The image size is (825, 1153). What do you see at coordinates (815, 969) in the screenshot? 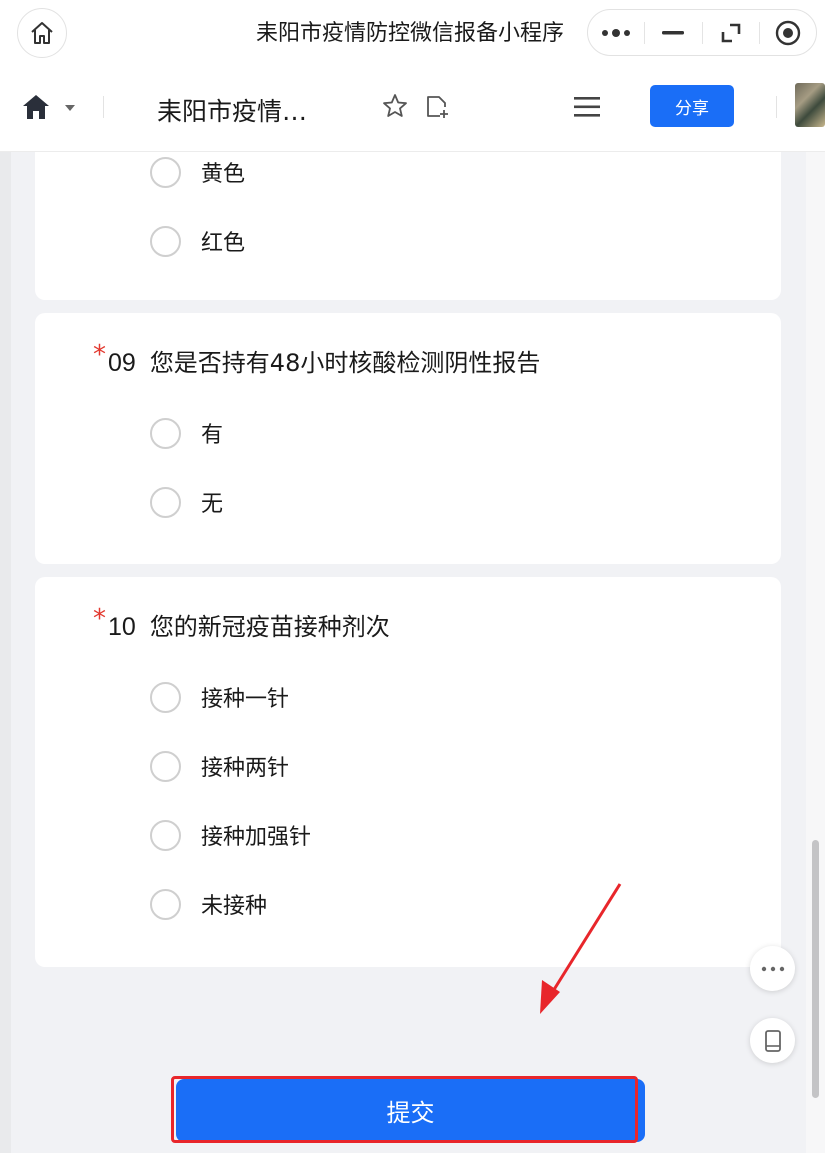
I see `scrollbar-thumb` at bounding box center [815, 969].